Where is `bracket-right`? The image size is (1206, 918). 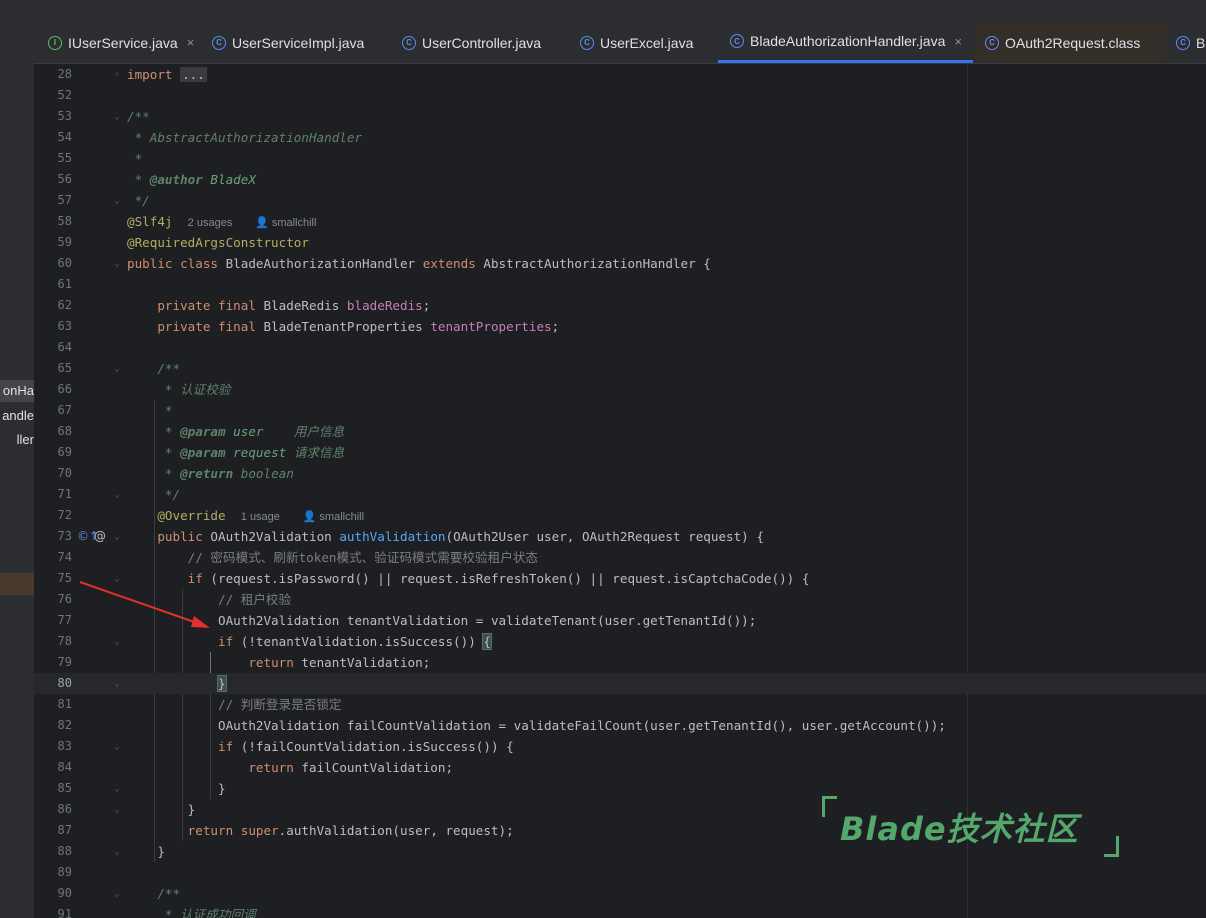
bracket-right is located at coordinates (1111, 846).